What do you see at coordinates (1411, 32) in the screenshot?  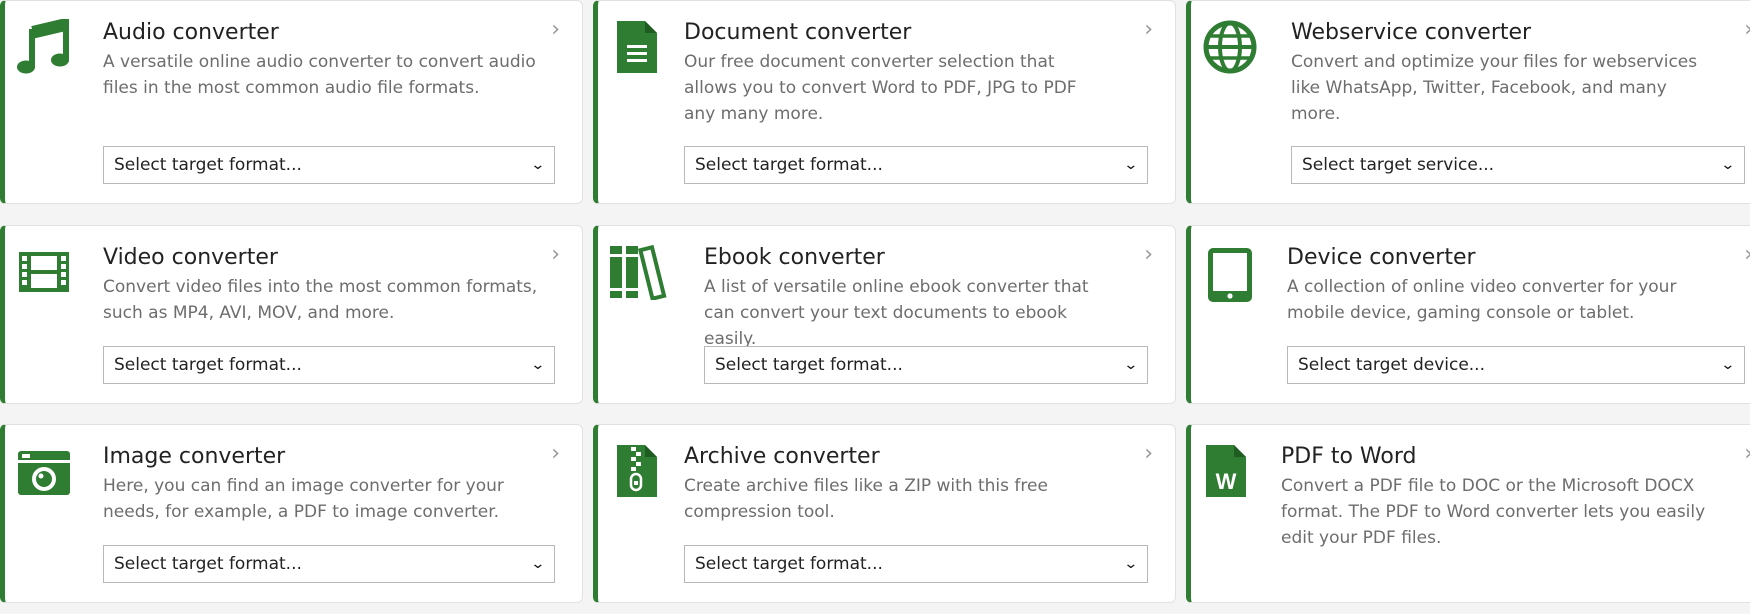 I see `card-title: Webservice converter` at bounding box center [1411, 32].